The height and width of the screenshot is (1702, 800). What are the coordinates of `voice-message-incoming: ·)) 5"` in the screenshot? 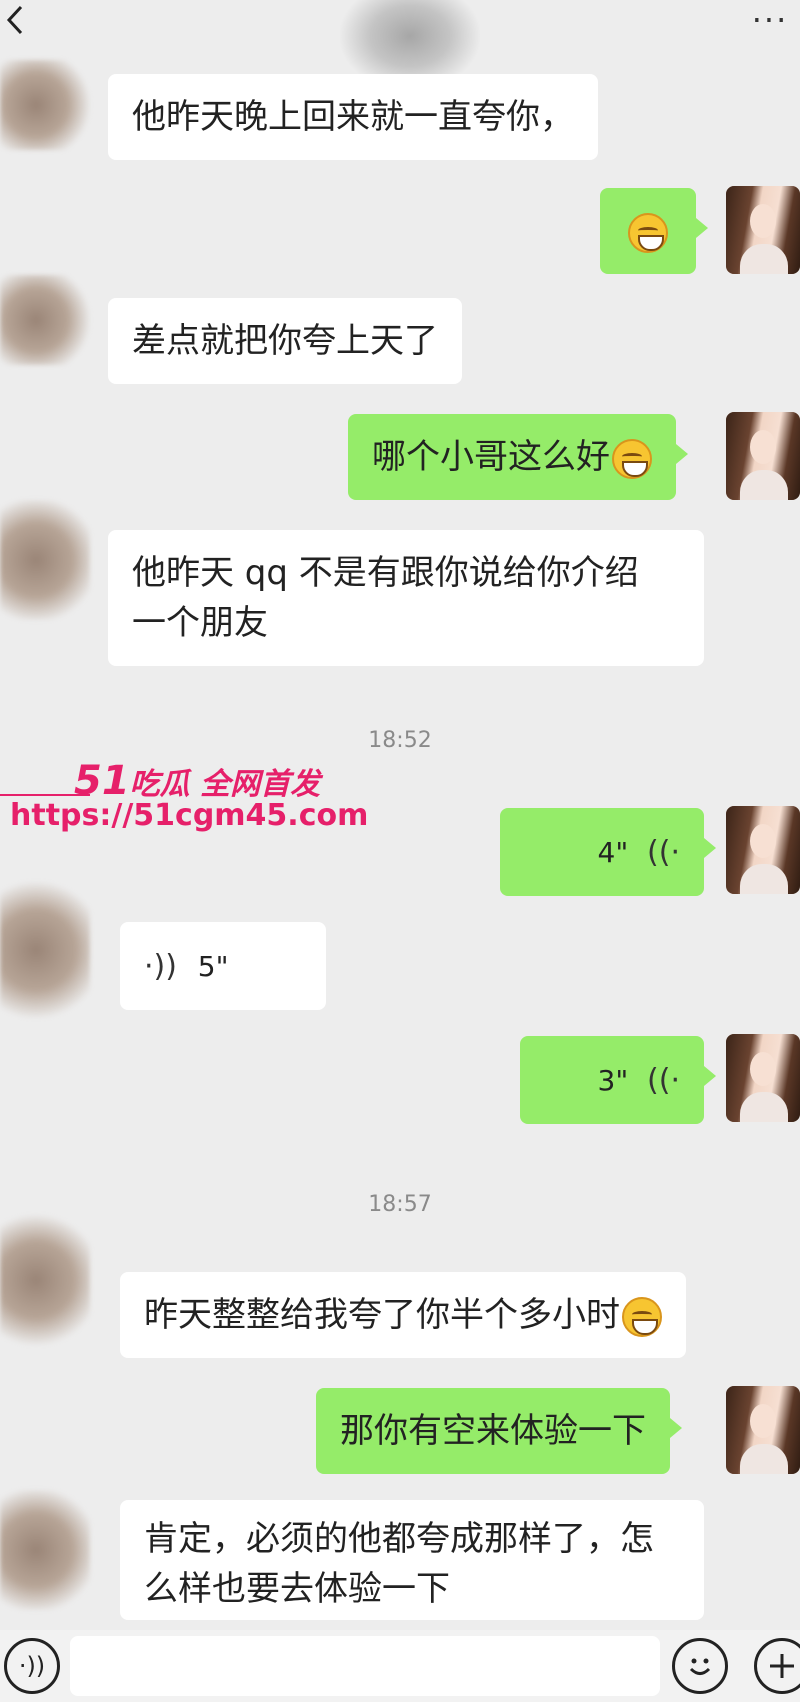 It's located at (223, 966).